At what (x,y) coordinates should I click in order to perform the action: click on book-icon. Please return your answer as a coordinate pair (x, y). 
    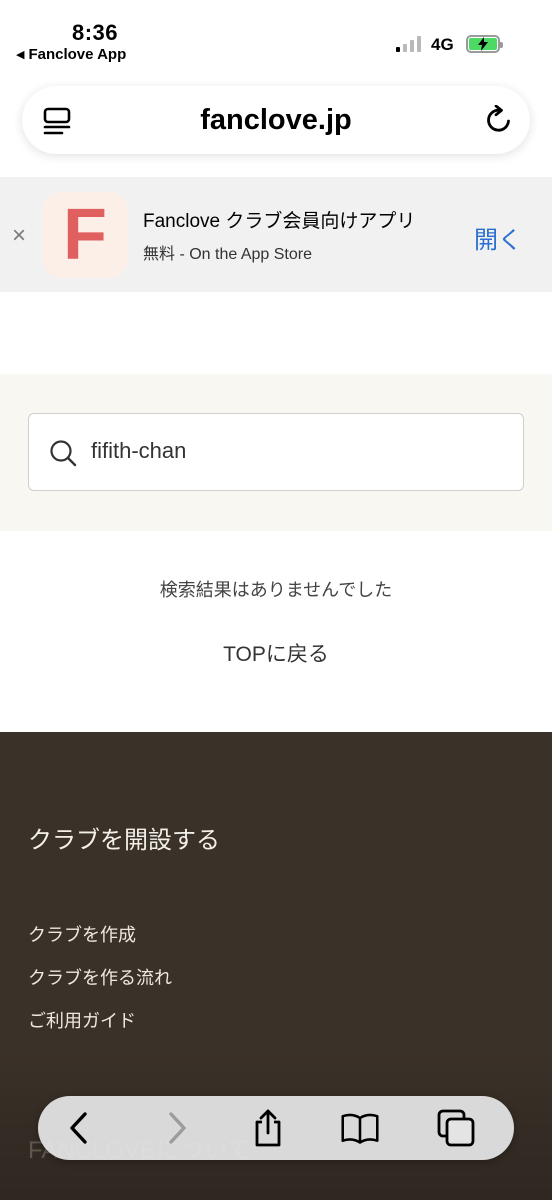
    Looking at the image, I should click on (360, 1128).